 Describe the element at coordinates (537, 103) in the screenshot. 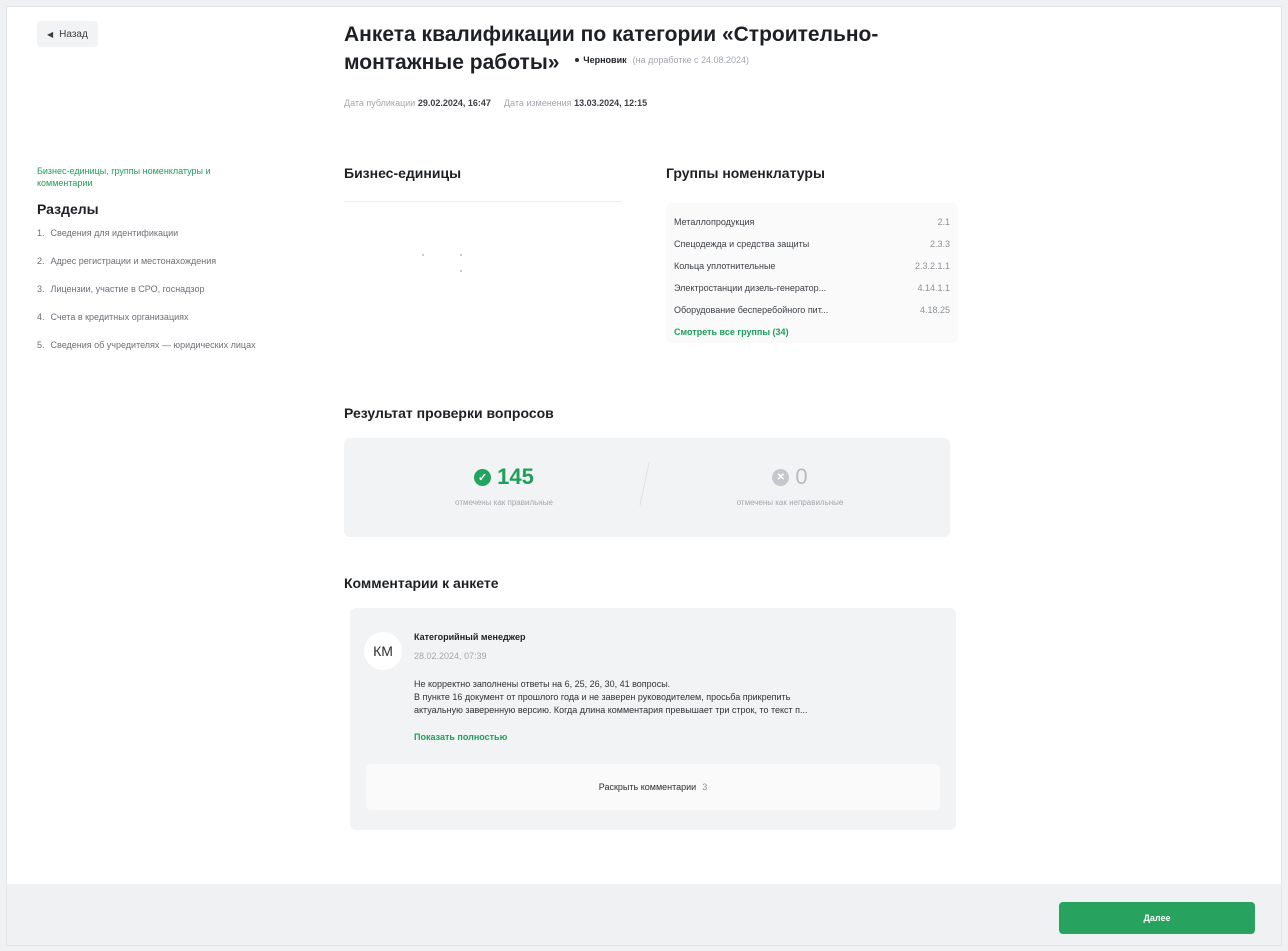

I see `modified-label: Дата изменения` at that location.